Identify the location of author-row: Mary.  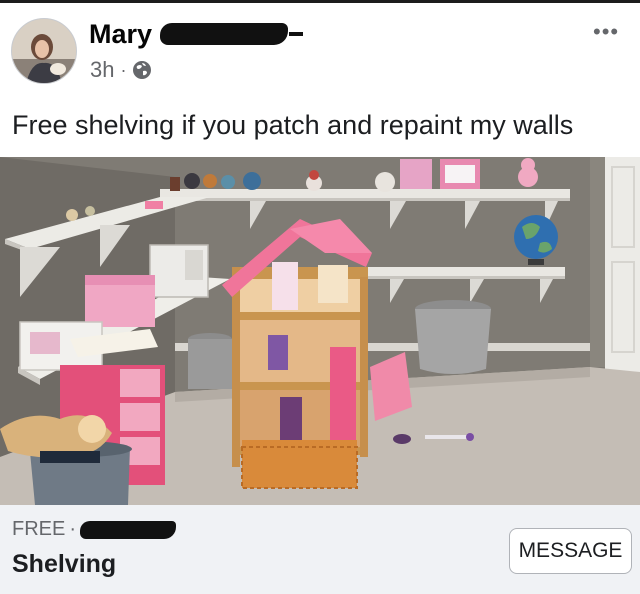
(196, 34).